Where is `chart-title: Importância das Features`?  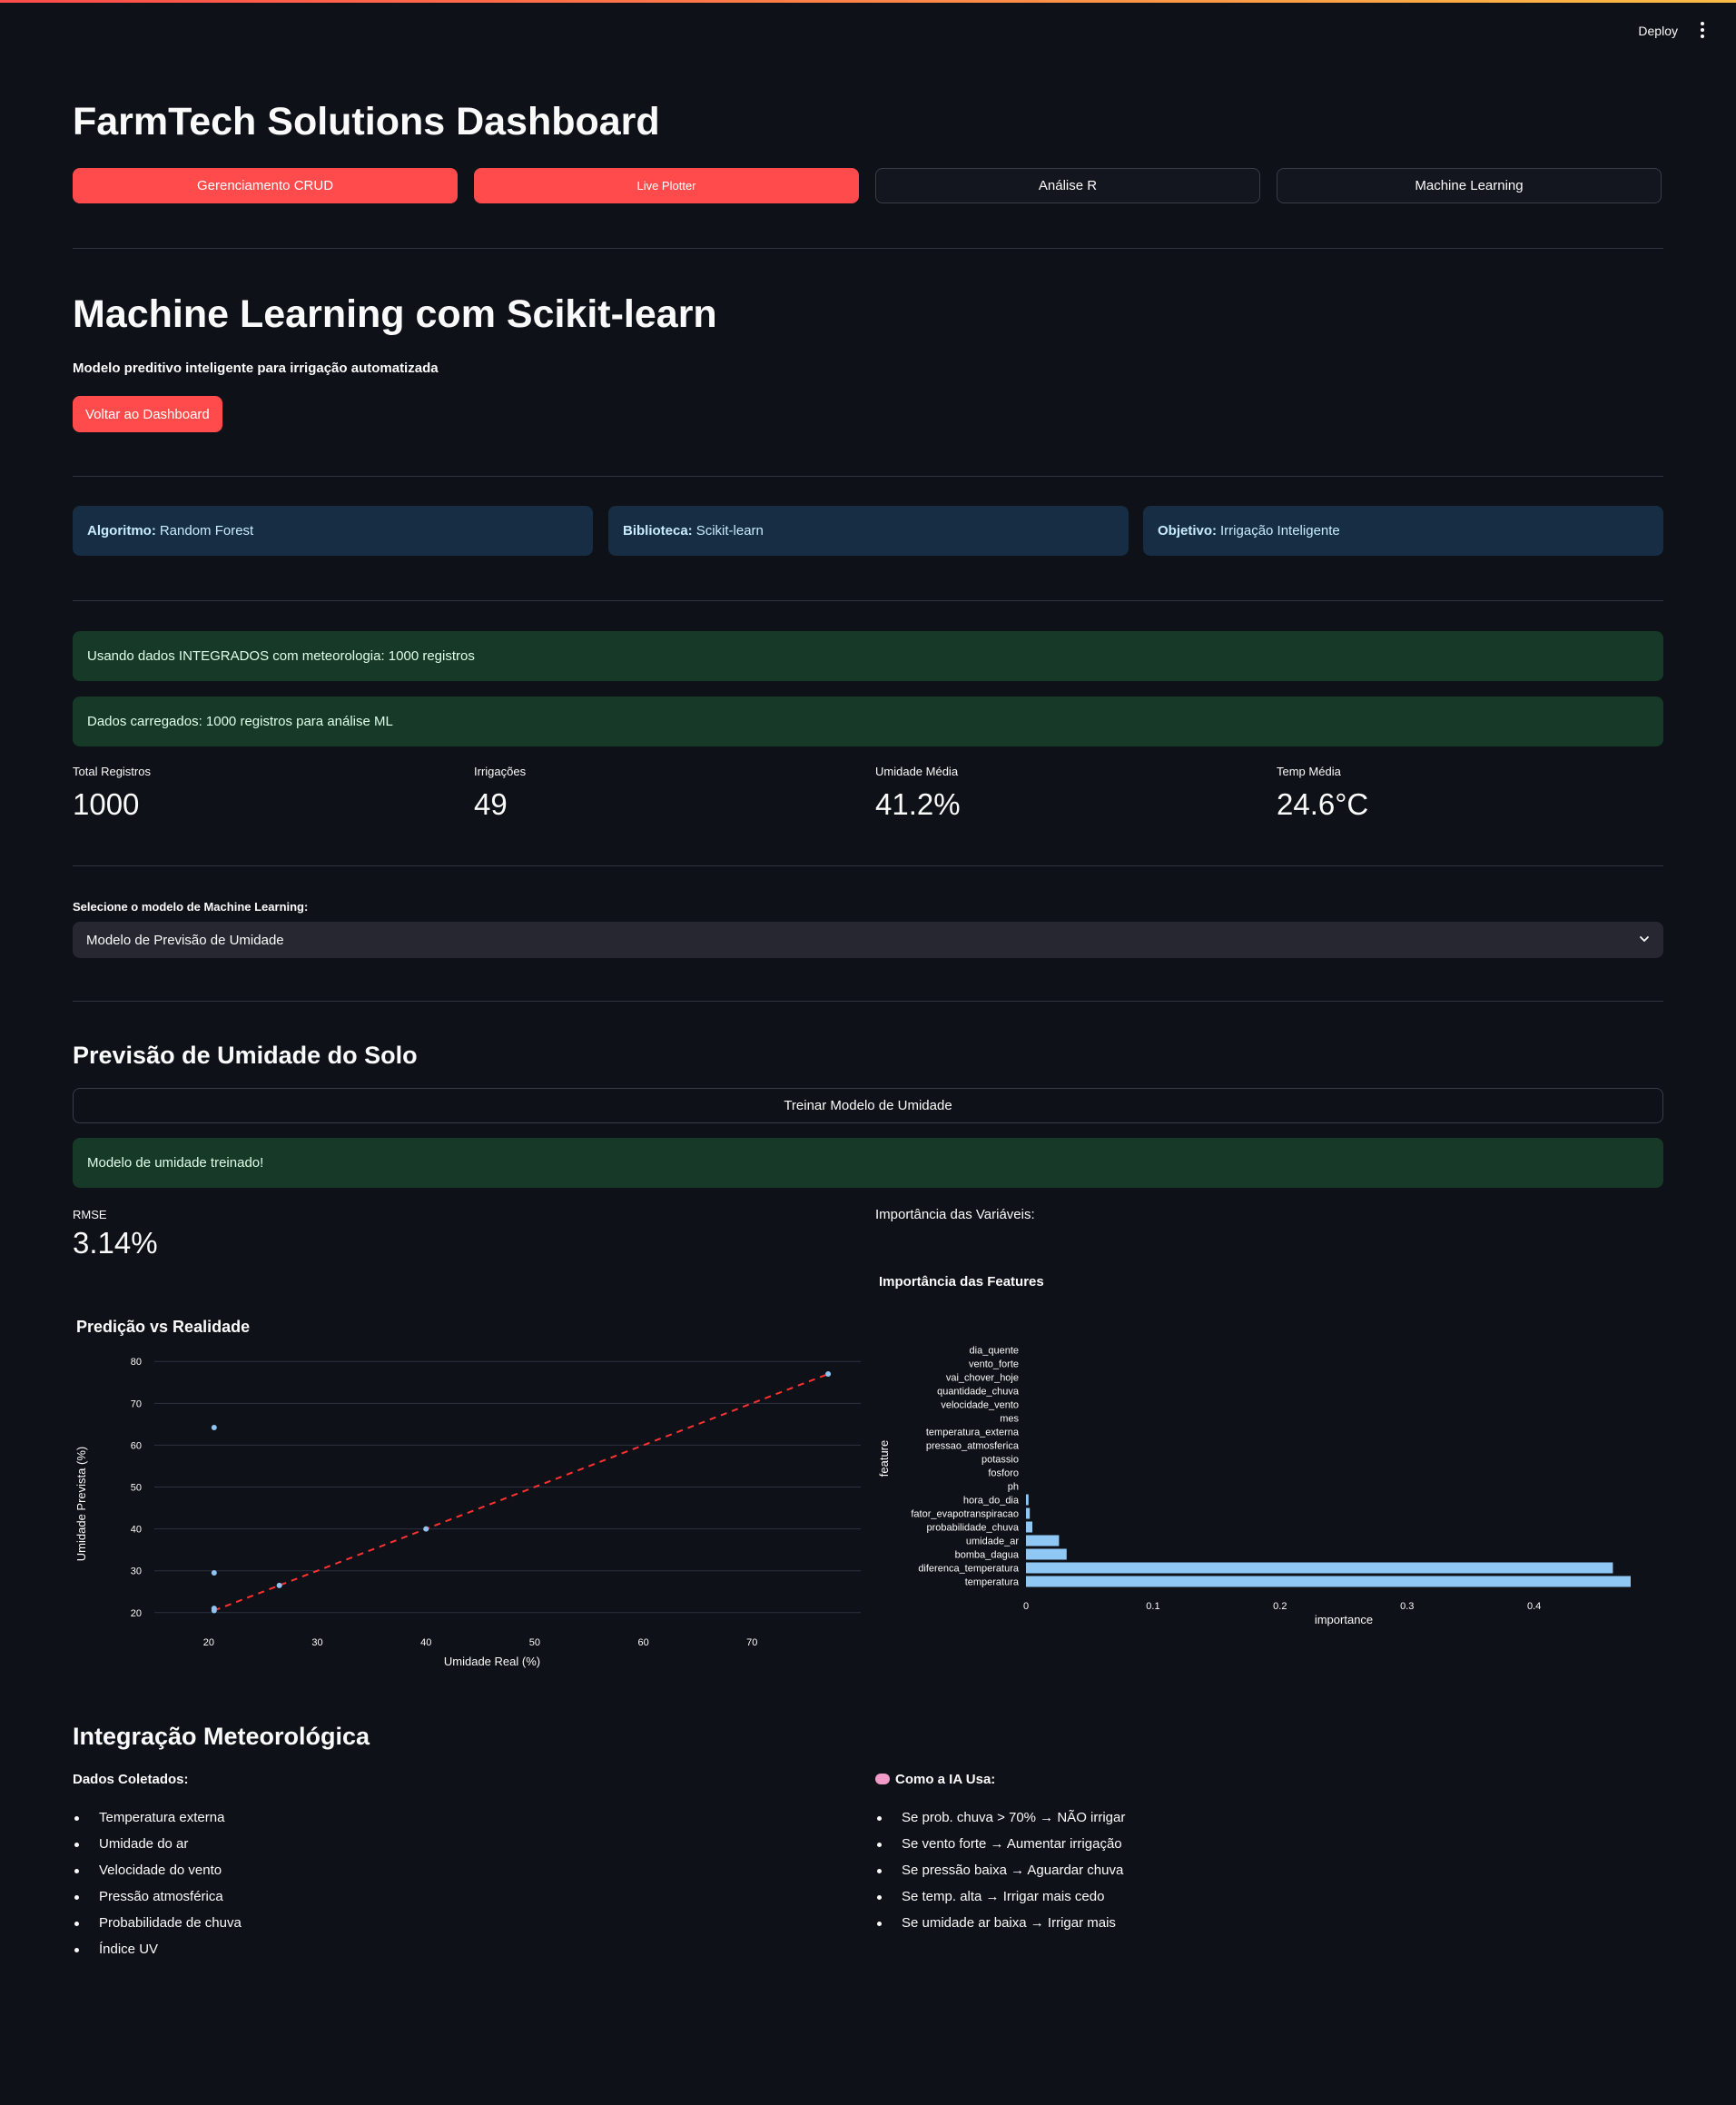
chart-title: Importância das Features is located at coordinates (961, 1282).